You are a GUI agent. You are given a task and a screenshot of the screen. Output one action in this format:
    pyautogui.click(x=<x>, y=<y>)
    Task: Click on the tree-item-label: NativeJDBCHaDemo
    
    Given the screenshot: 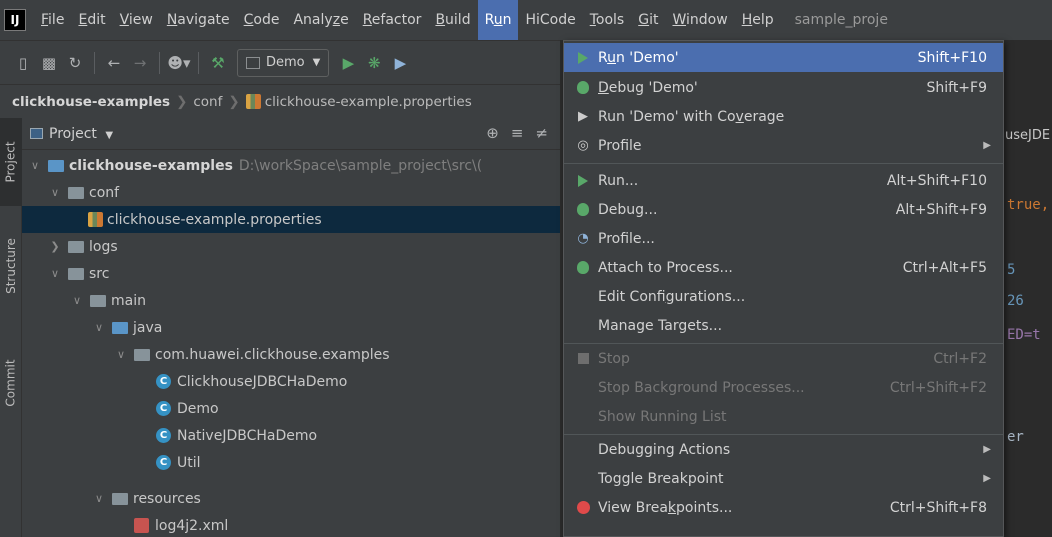 What is the action you would take?
    pyautogui.click(x=247, y=435)
    